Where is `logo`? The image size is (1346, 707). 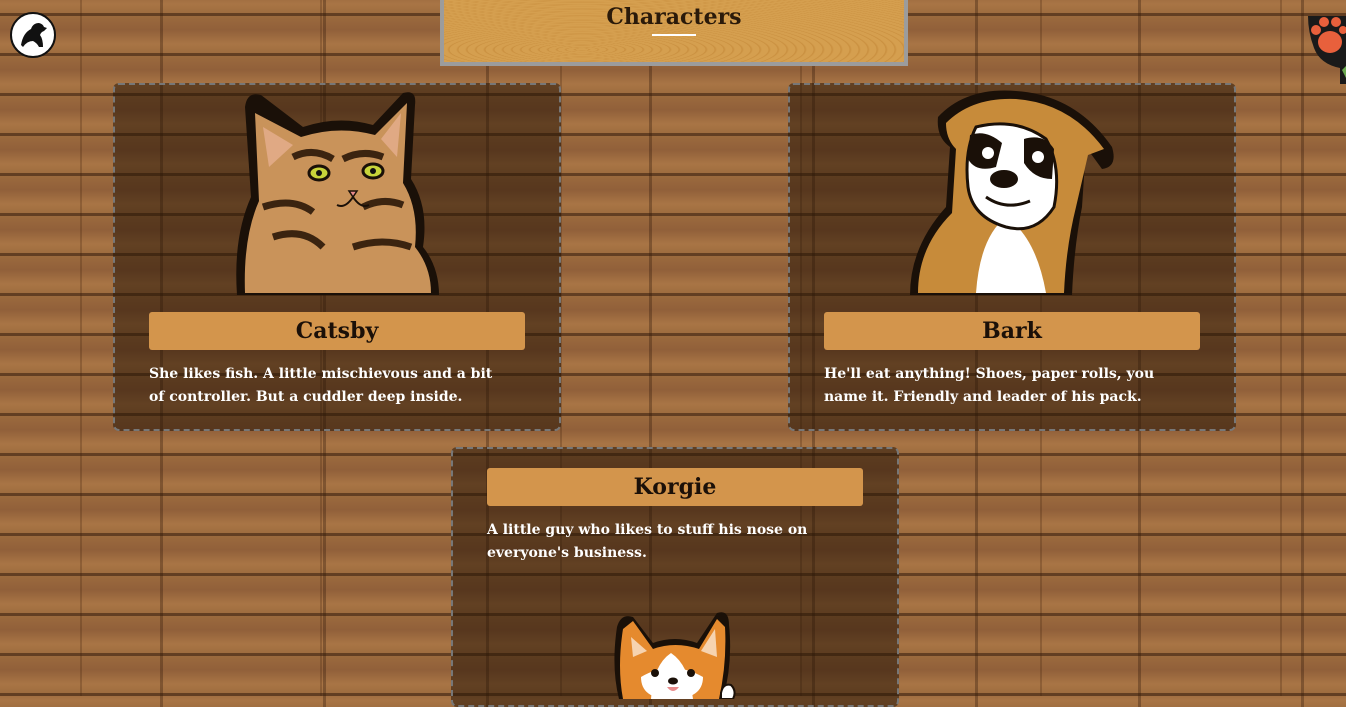 logo is located at coordinates (33, 35).